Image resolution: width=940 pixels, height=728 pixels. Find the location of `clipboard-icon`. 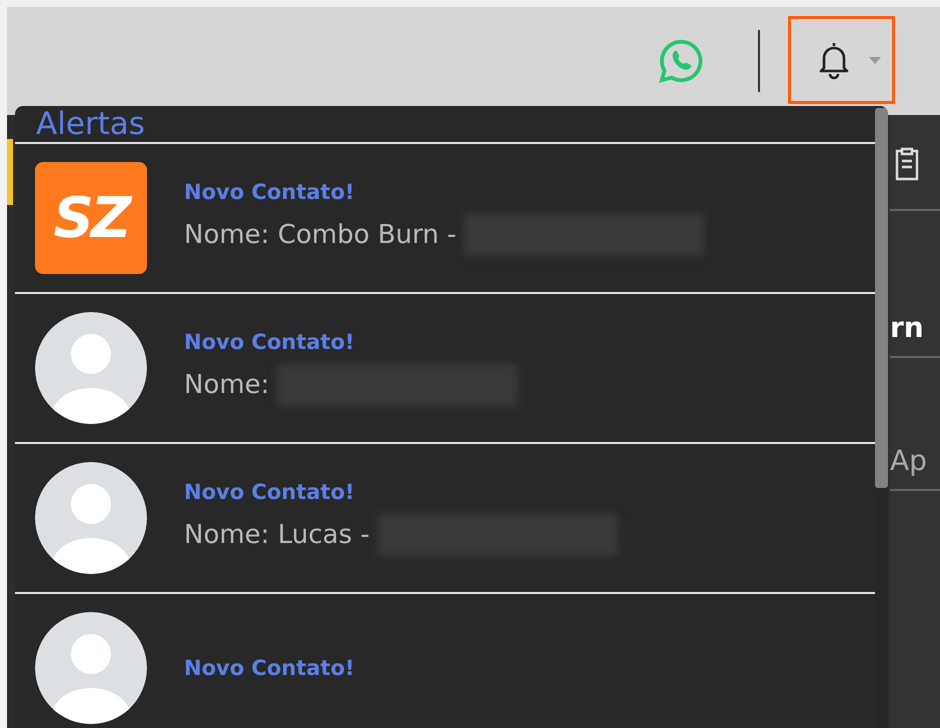

clipboard-icon is located at coordinates (907, 164).